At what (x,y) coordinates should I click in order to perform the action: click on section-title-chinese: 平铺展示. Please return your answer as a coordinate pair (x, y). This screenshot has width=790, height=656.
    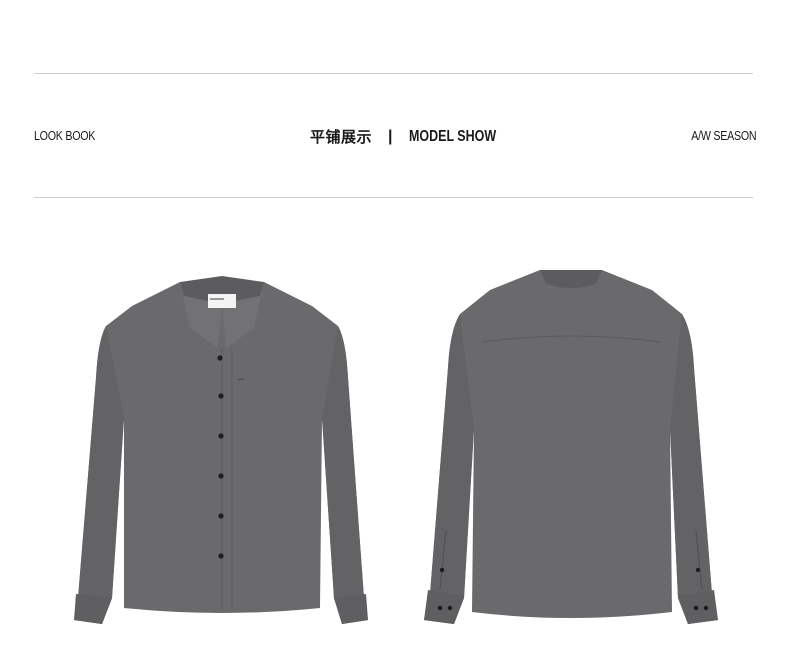
    Looking at the image, I should click on (341, 137).